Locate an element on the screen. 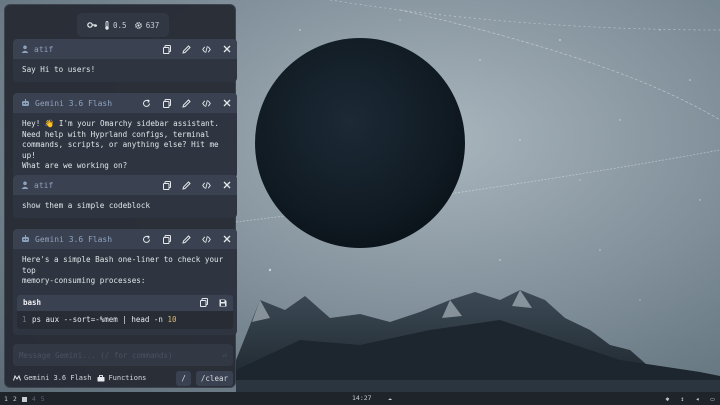 The image size is (720, 405). sidebar-status-bar: 0.5 637 is located at coordinates (123, 25).